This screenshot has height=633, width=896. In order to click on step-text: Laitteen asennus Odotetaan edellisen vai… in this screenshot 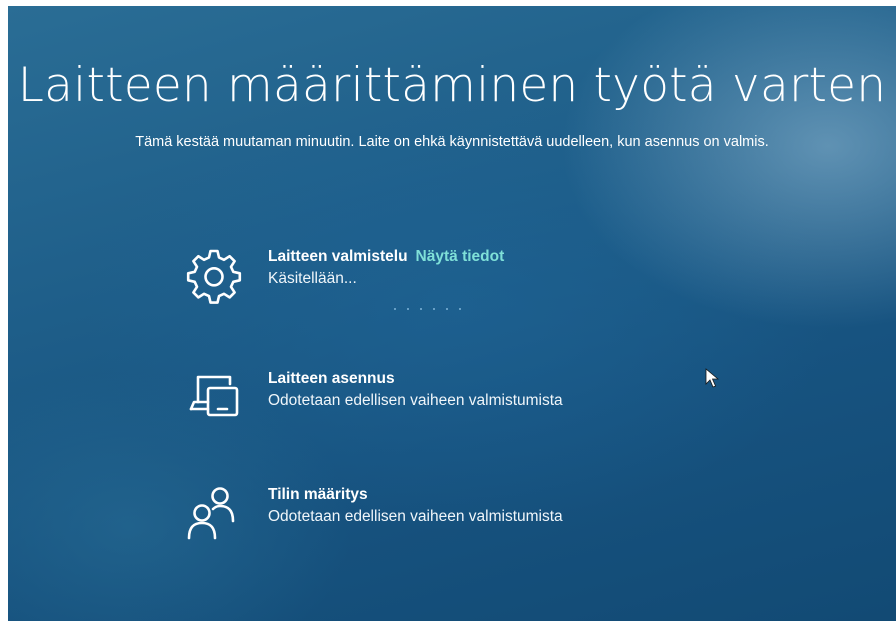, I will do `click(415, 390)`.